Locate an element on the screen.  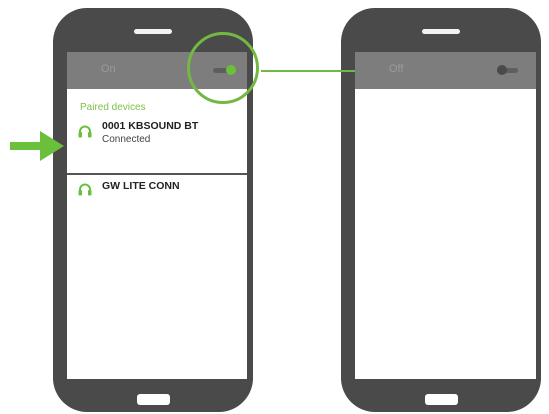
device-name: GW LITE CONN is located at coordinates (141, 186).